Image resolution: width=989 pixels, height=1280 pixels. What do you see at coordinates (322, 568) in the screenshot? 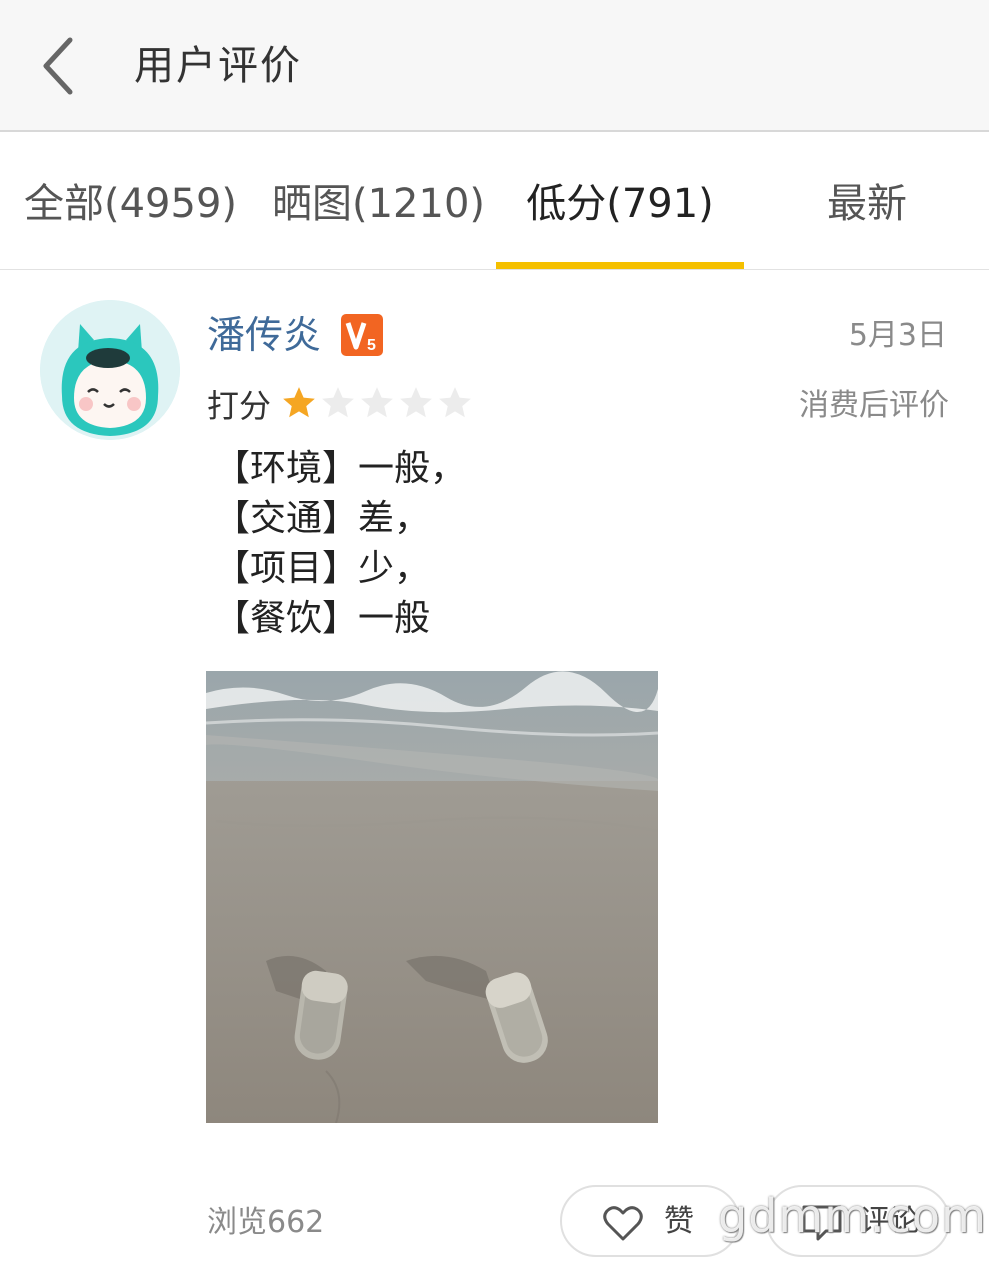
I see `review-line: 【项目】少，` at bounding box center [322, 568].